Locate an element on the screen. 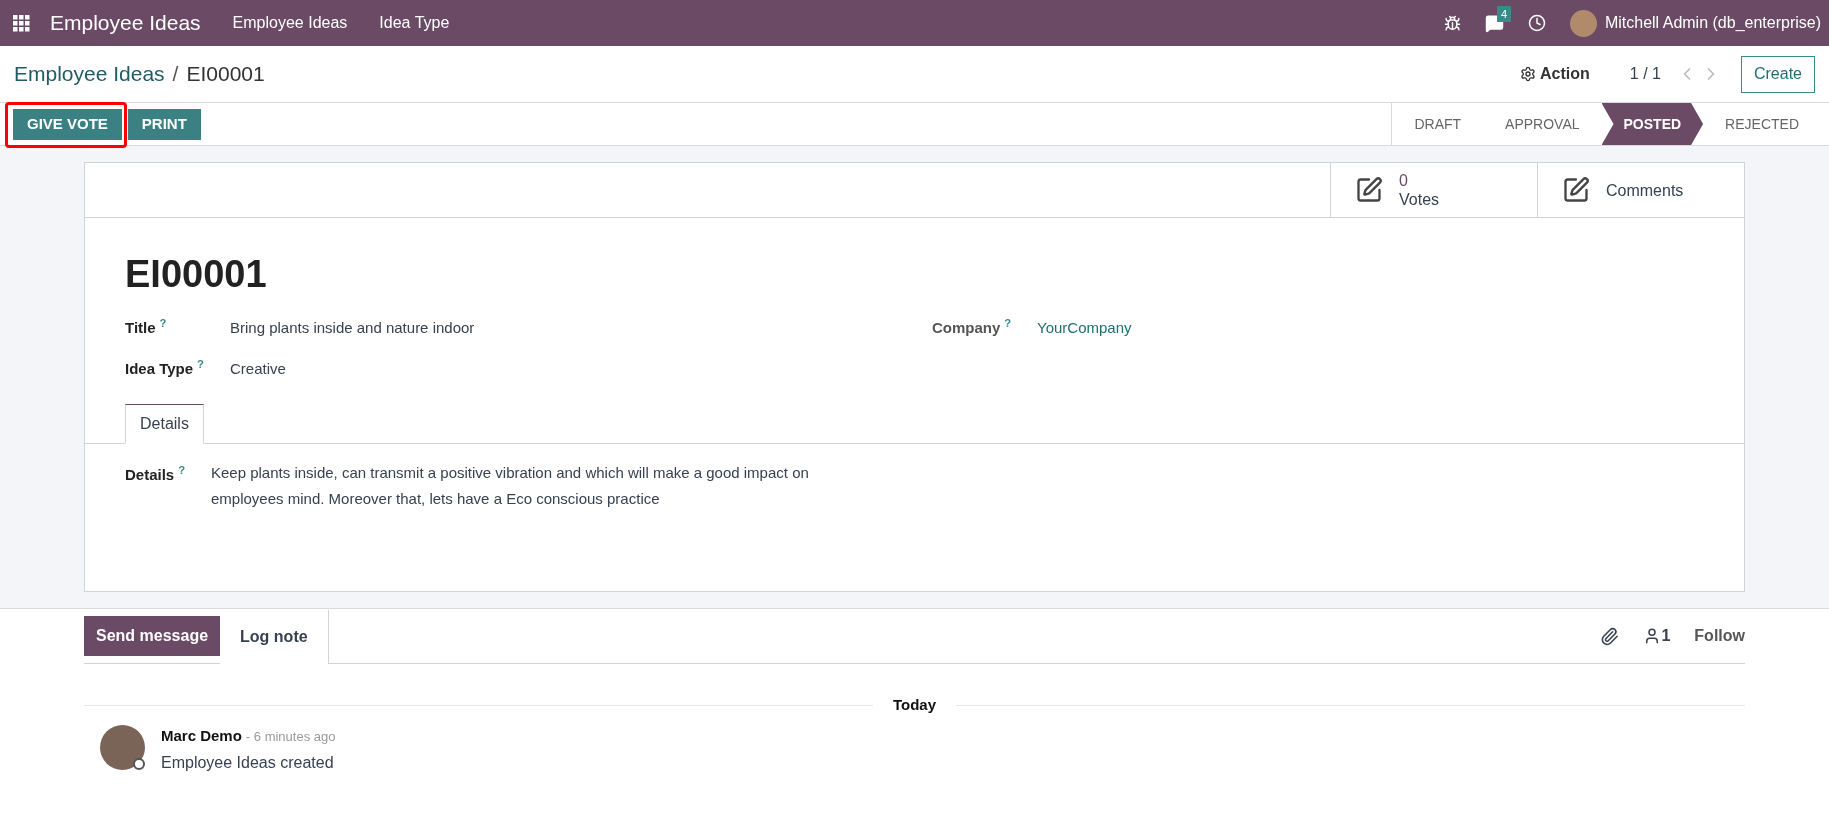 This screenshot has width=1829, height=832. gear-icon is located at coordinates (1528, 74).